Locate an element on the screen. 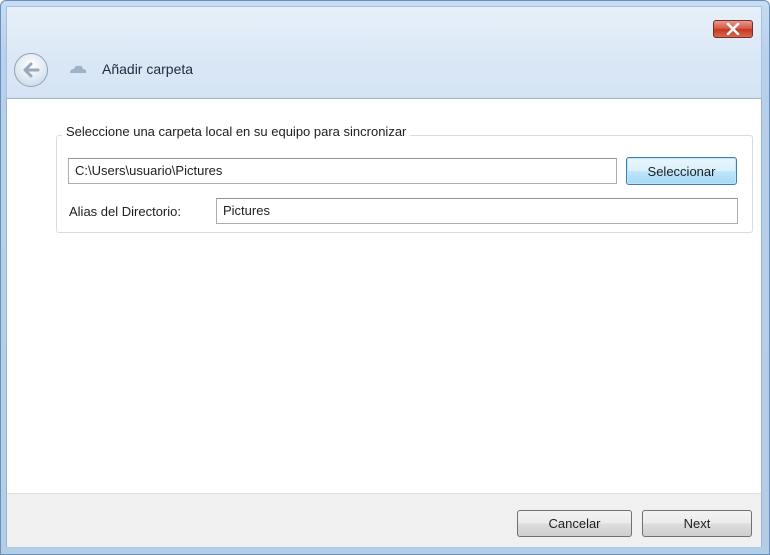  folder-path-input: C:\Users\usuario\Pictures is located at coordinates (342, 171).